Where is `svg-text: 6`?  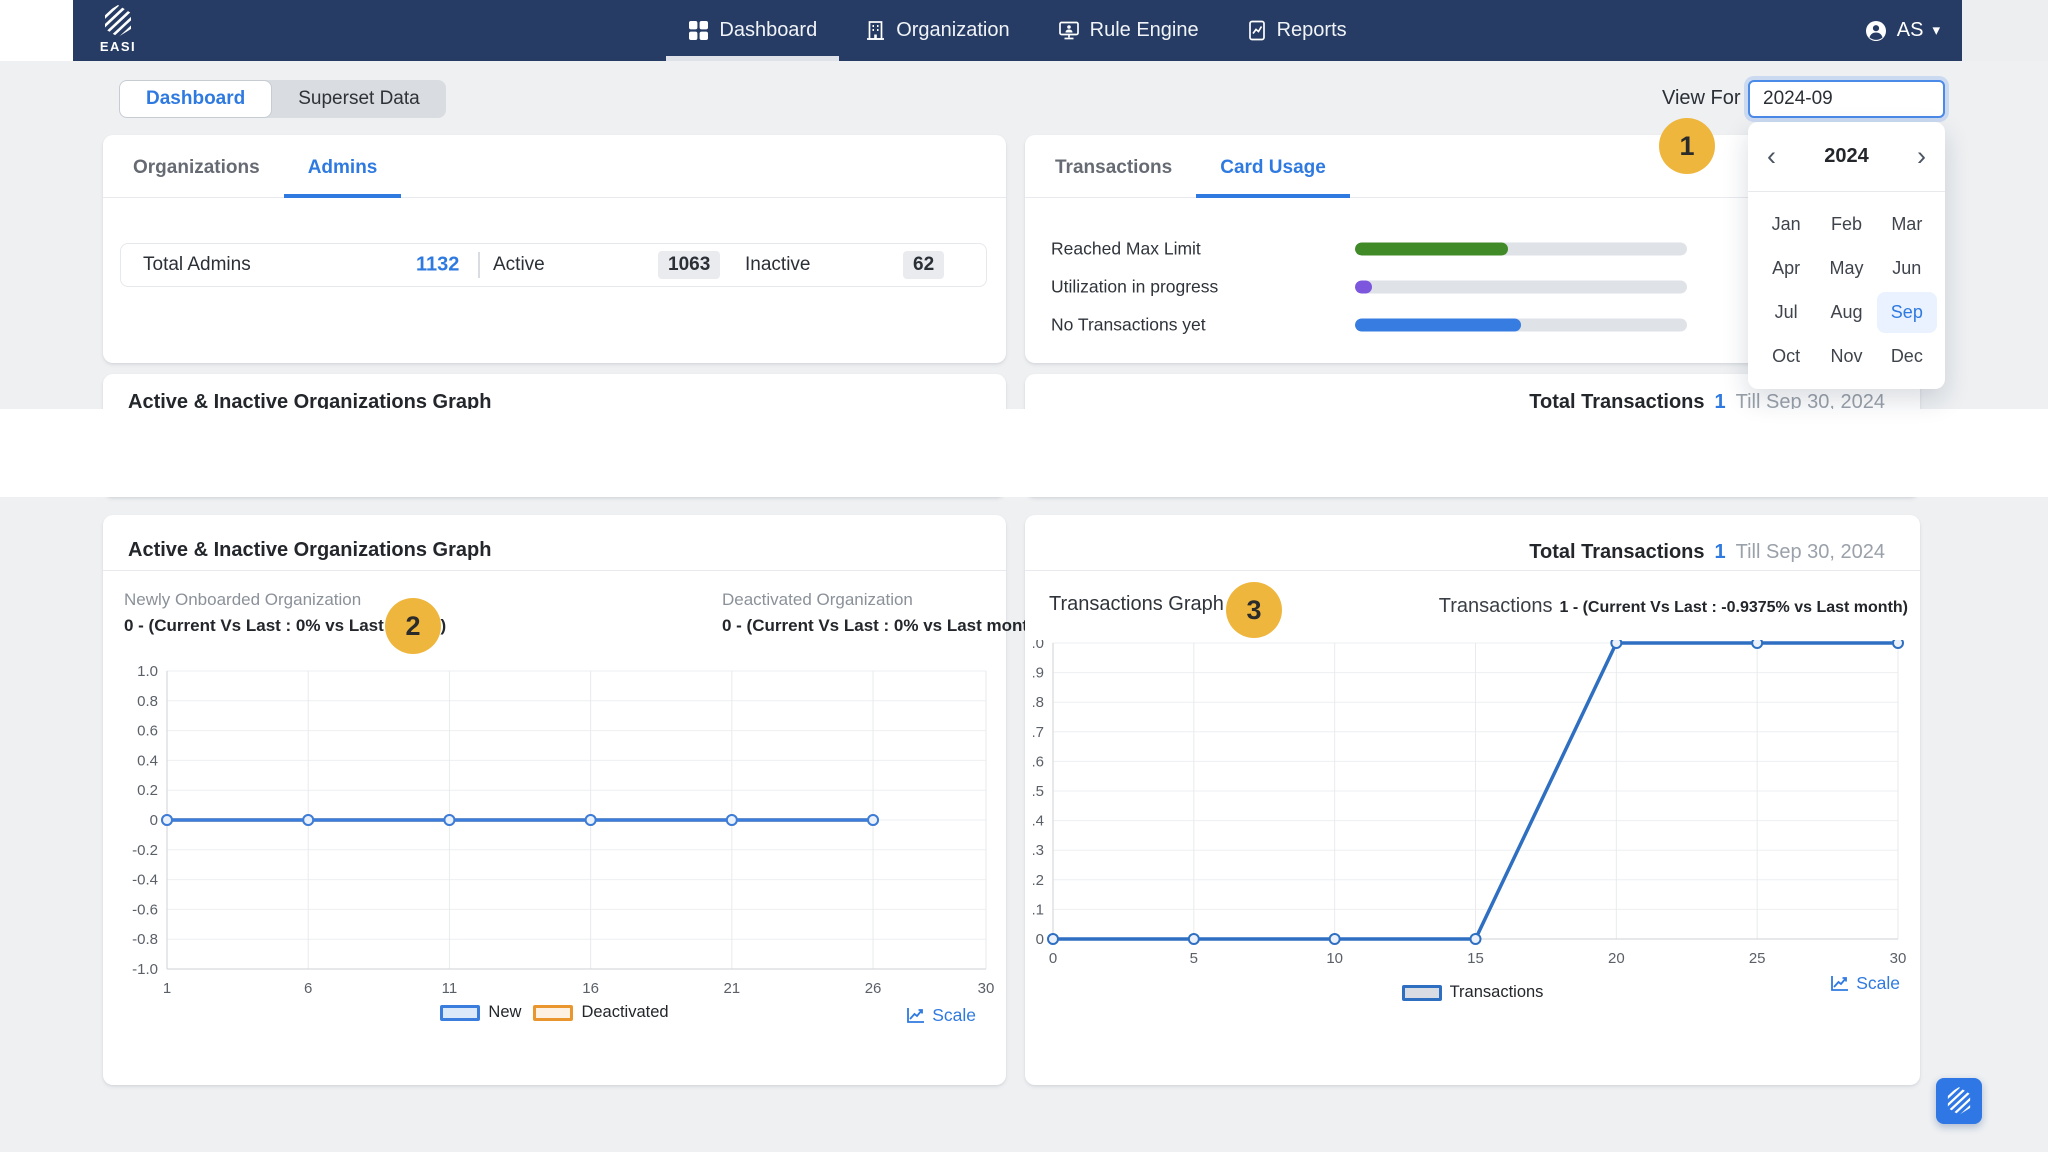 svg-text: 6 is located at coordinates (308, 988).